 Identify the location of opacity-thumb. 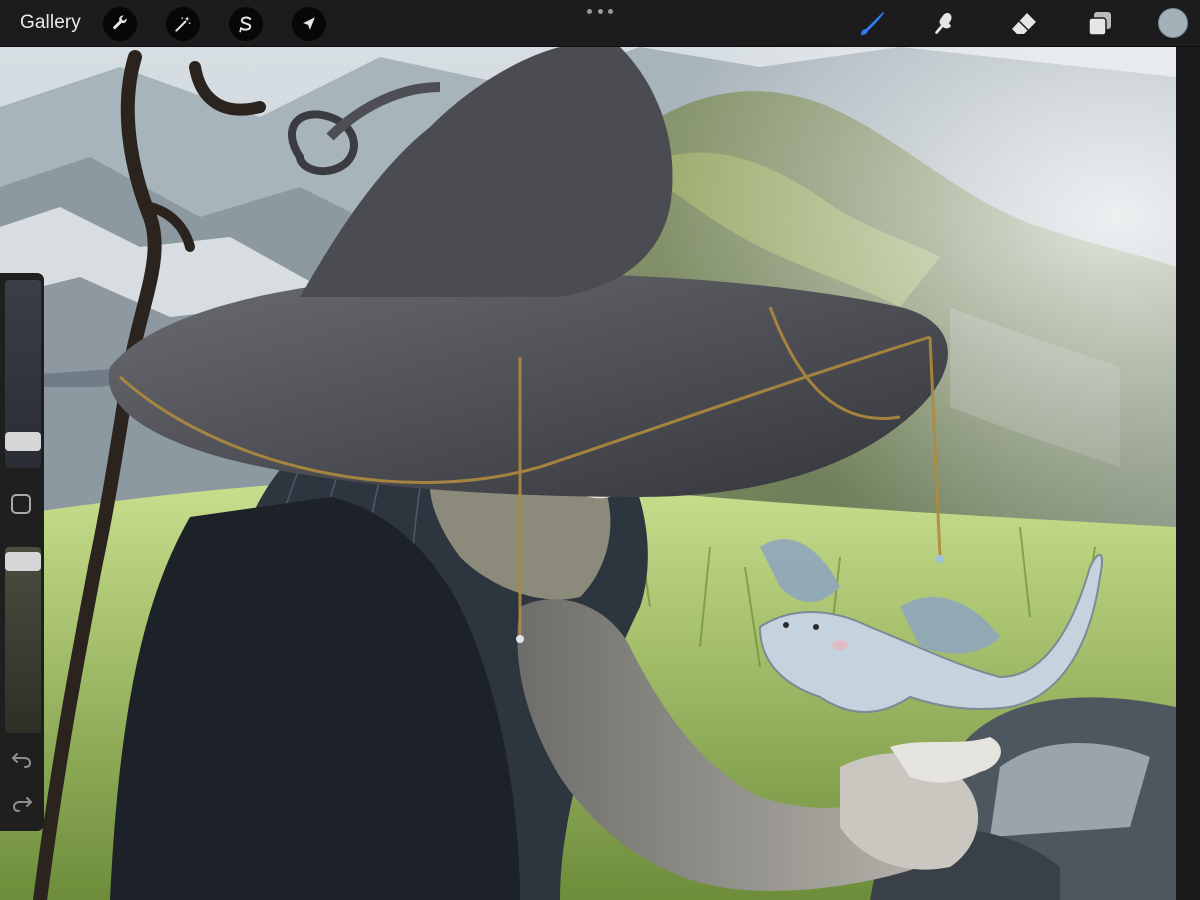
(23, 561).